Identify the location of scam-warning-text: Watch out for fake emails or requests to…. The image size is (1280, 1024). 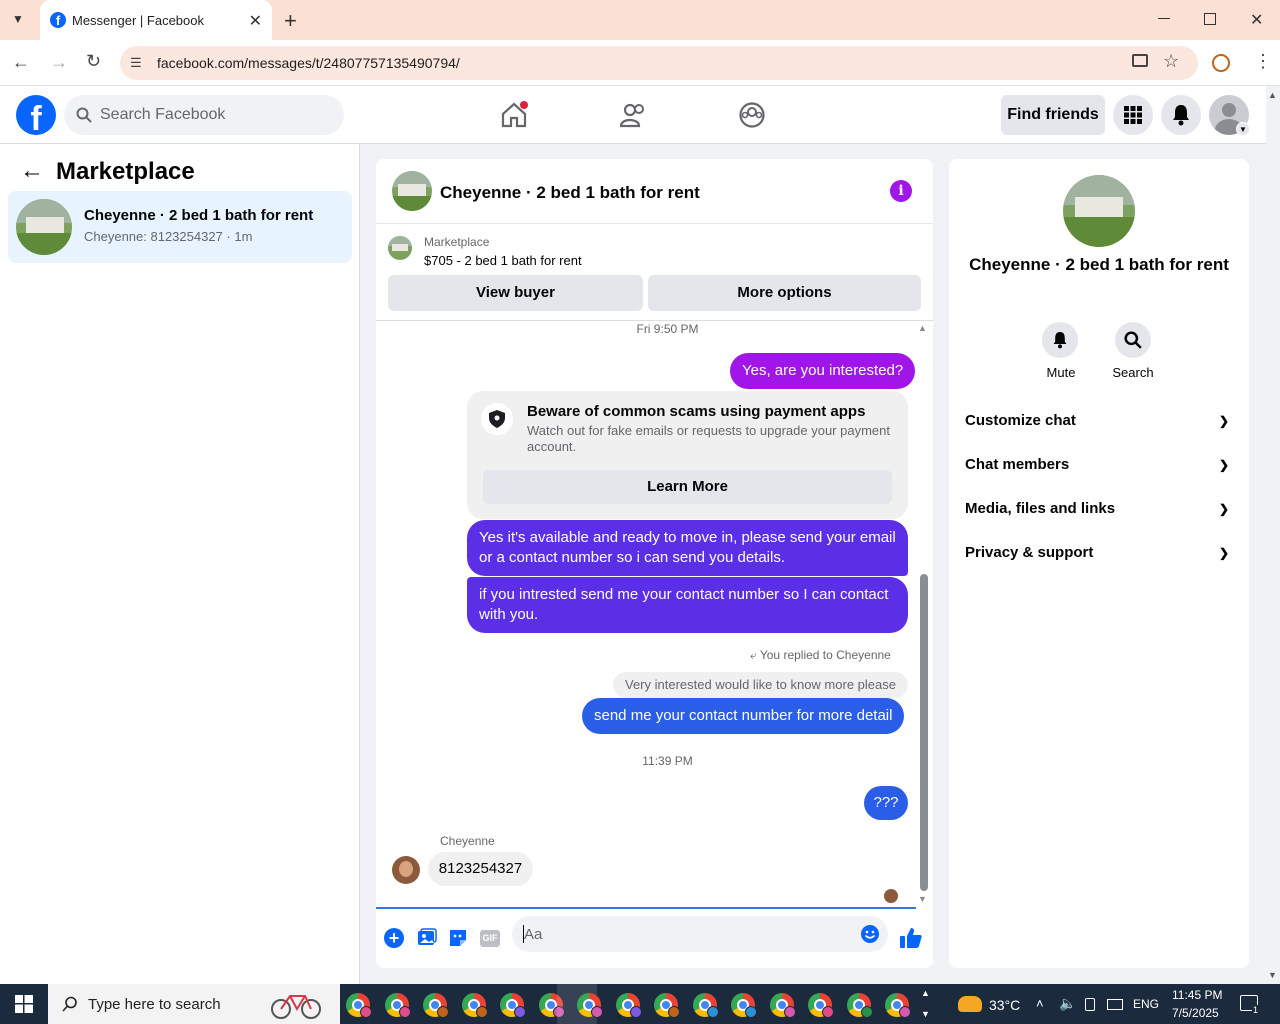
(708, 438).